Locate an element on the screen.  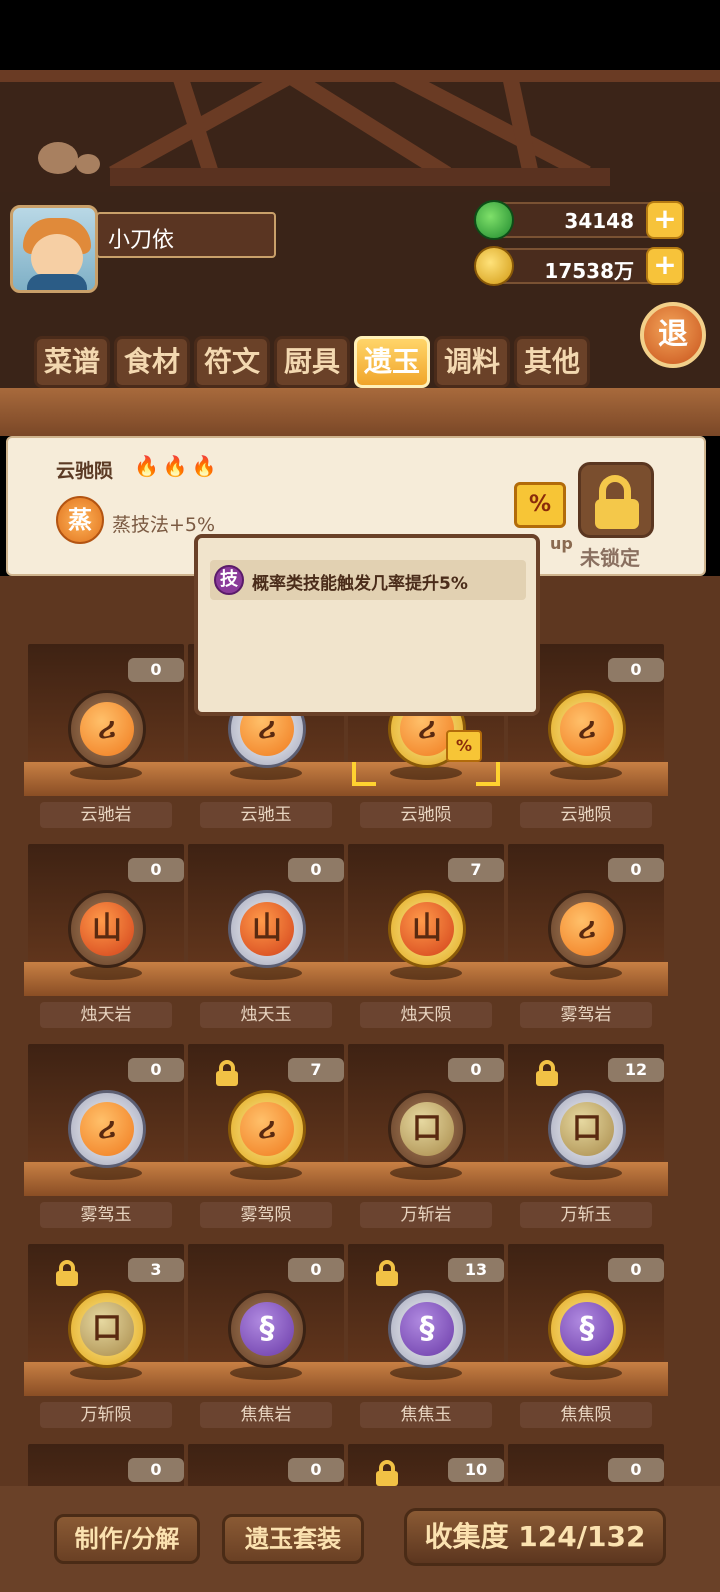
slot-label: 云驰岩 is located at coordinates (106, 815).